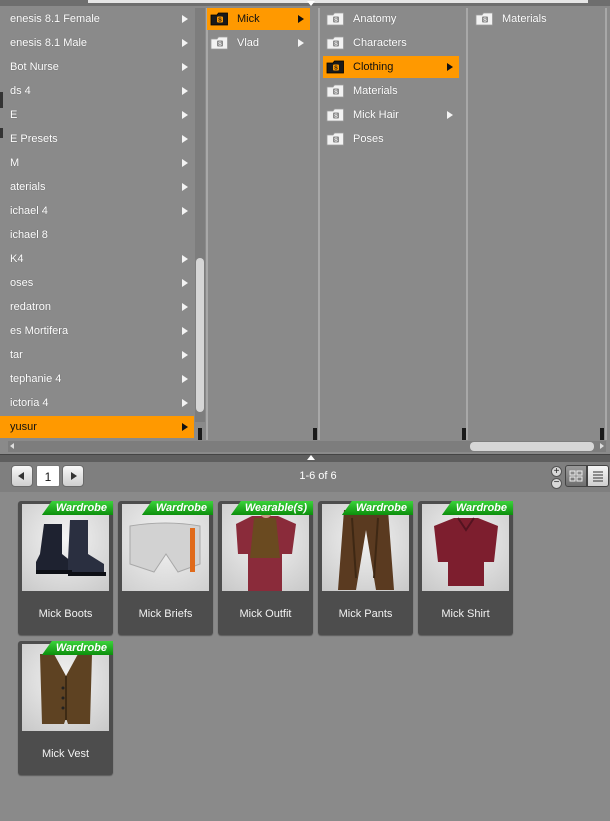 The height and width of the screenshot is (821, 610). What do you see at coordinates (391, 67) in the screenshot?
I see `browser-item: S Clothing` at bounding box center [391, 67].